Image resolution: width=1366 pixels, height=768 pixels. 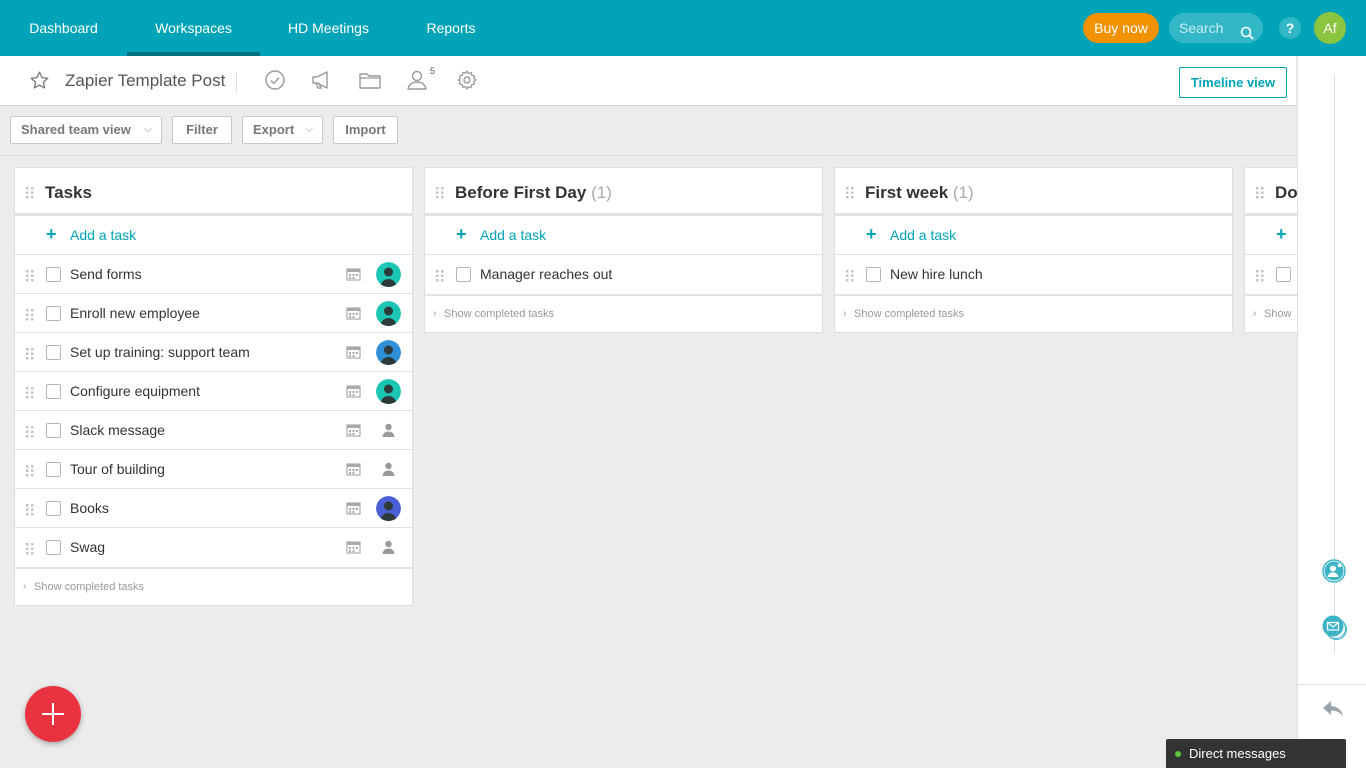 What do you see at coordinates (1271, 235) in the screenshot?
I see `add-task-button: +` at bounding box center [1271, 235].